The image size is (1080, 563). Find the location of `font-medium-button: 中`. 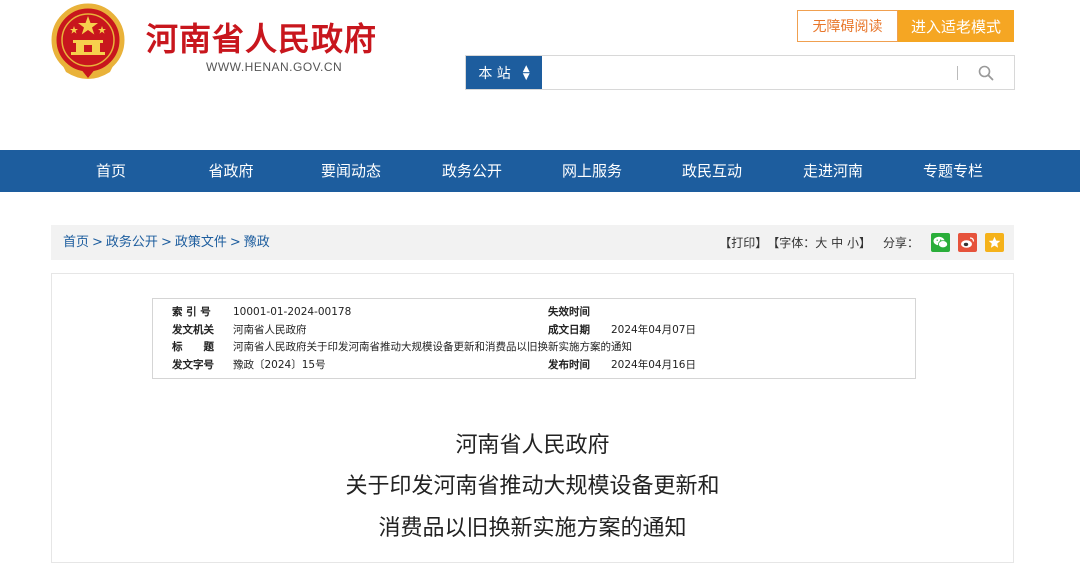

font-medium-button: 中 is located at coordinates (837, 242).